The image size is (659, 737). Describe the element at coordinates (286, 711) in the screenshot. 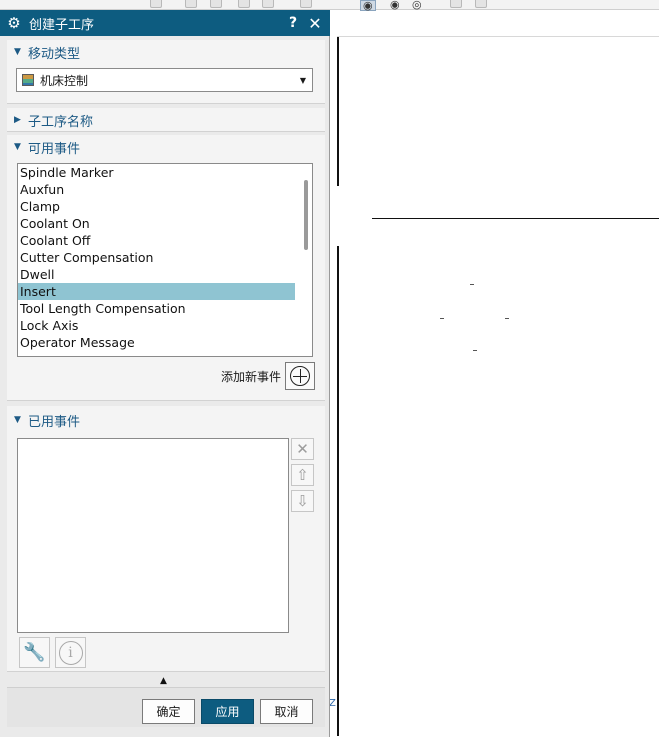

I see `cancel-button: 取消` at that location.